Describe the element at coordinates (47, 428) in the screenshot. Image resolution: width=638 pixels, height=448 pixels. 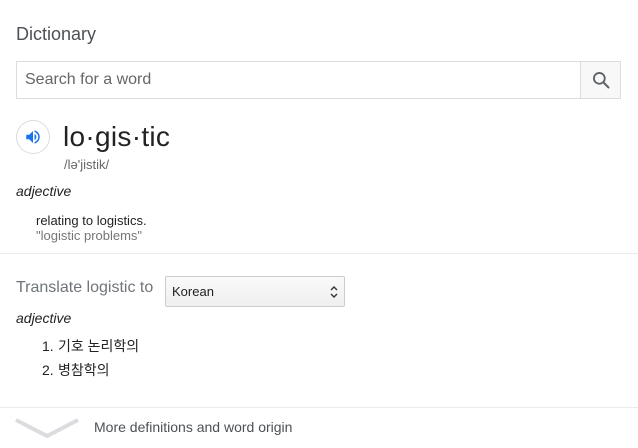
I see `chevron-down-icon` at that location.